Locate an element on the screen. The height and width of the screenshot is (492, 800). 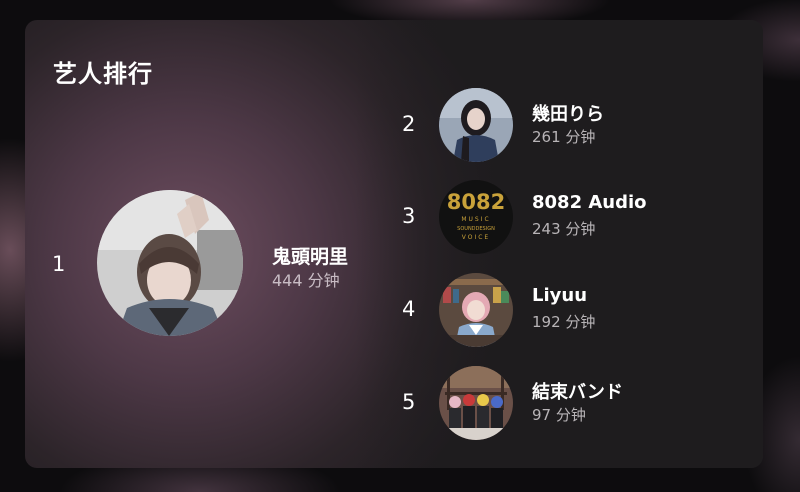
rank-number: 2 is located at coordinates (409, 124).